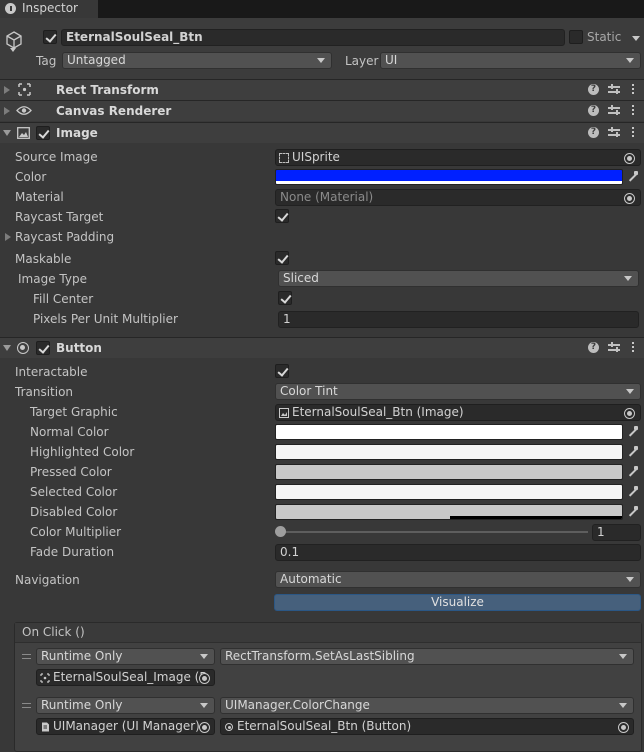 This screenshot has height=752, width=644. I want to click on pressed-color-field, so click(449, 472).